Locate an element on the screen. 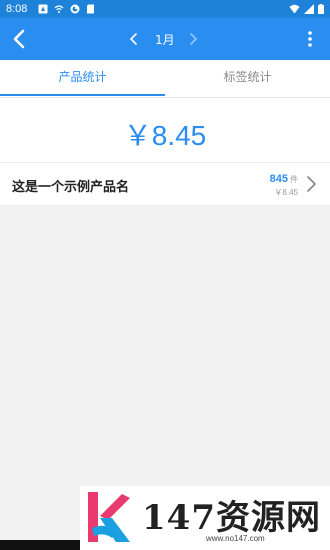 Image resolution: width=330 pixels, height=550 pixels. status-time: 8:08 is located at coordinates (17, 9).